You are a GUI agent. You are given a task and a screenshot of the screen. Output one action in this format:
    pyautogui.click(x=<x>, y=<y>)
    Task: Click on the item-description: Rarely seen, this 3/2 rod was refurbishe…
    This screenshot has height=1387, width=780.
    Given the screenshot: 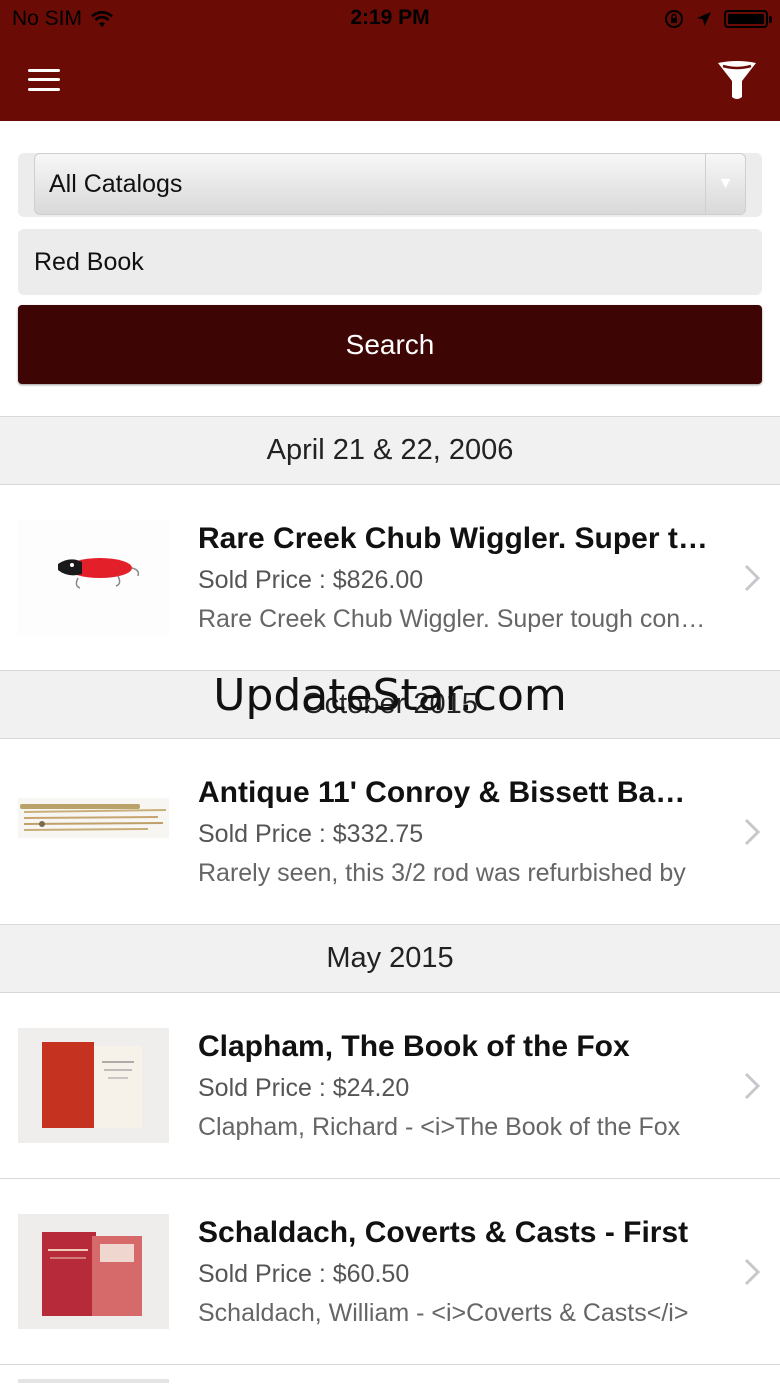 What is the action you would take?
    pyautogui.click(x=442, y=872)
    